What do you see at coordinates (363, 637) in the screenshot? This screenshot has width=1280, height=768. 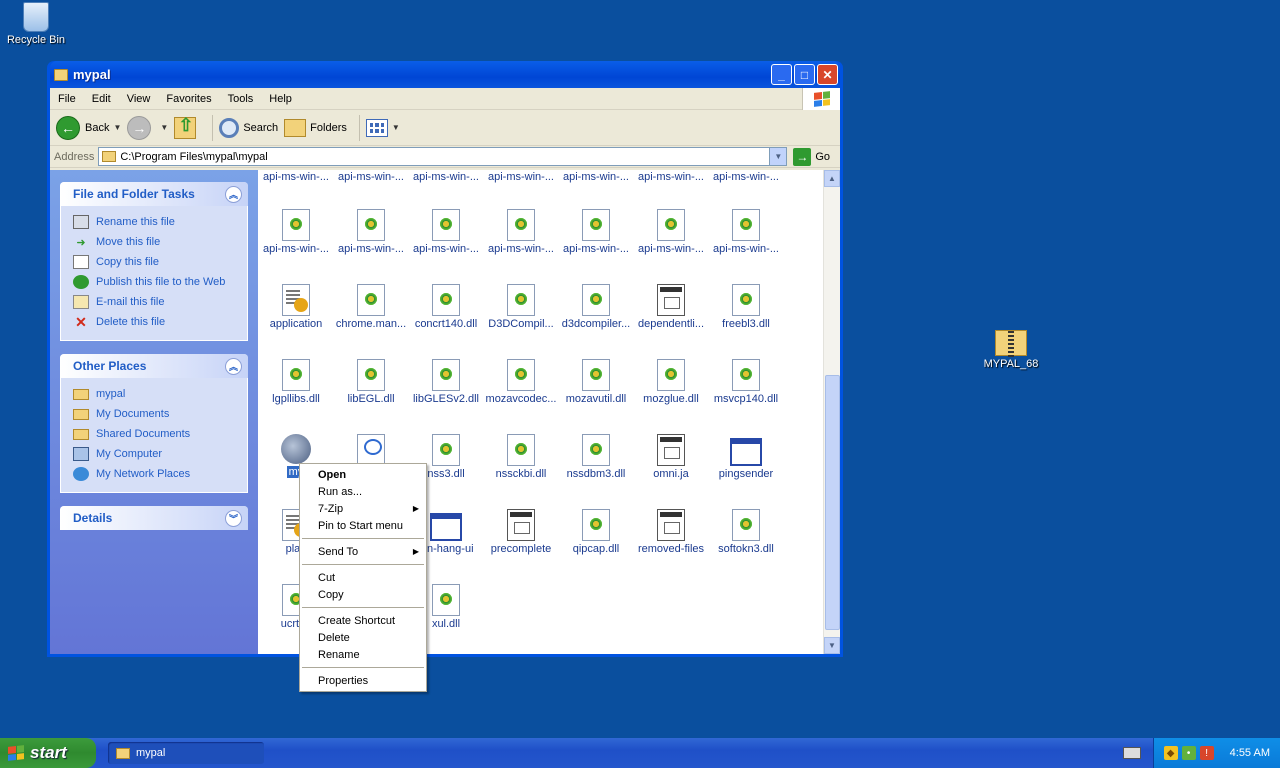 I see `ctx-delete: Delete` at bounding box center [363, 637].